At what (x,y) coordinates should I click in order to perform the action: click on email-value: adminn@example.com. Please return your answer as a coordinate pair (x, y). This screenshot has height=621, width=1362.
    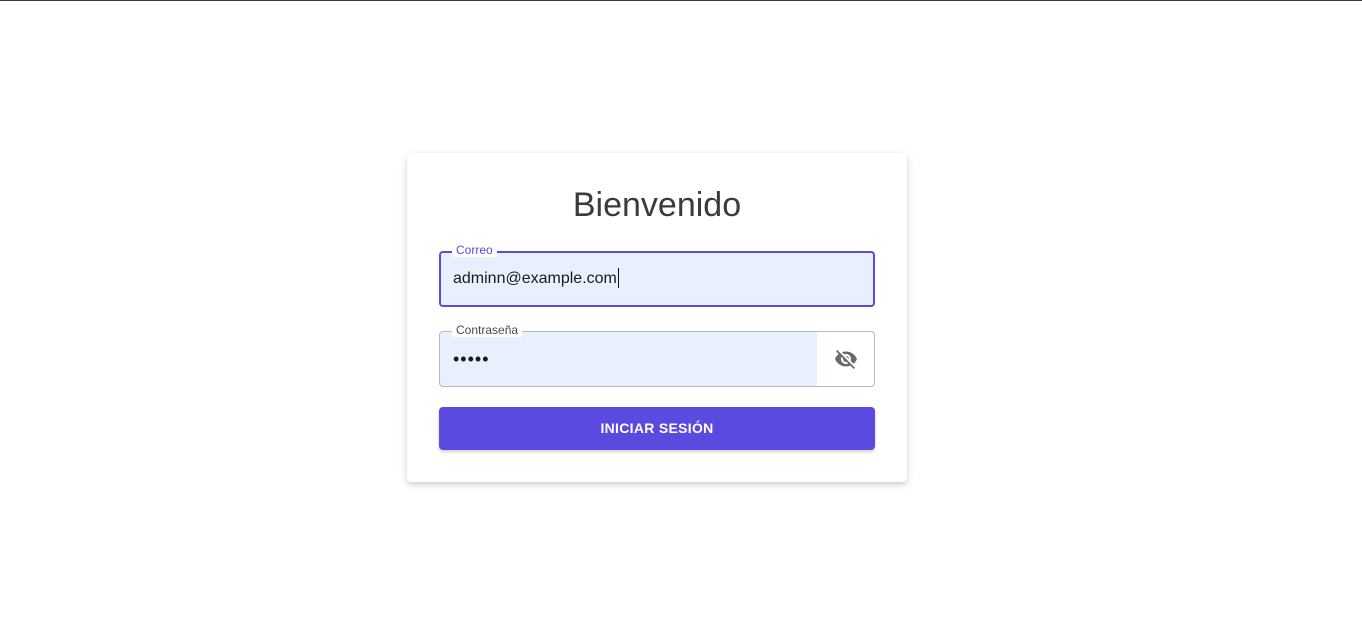
    Looking at the image, I should click on (535, 278).